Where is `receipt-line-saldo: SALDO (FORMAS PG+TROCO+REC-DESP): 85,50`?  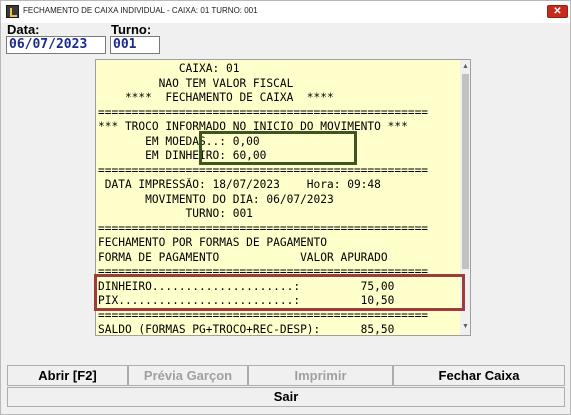
receipt-line-saldo: SALDO (FORMAS PG+TROCO+REC-DESP): 85,50 is located at coordinates (246, 329).